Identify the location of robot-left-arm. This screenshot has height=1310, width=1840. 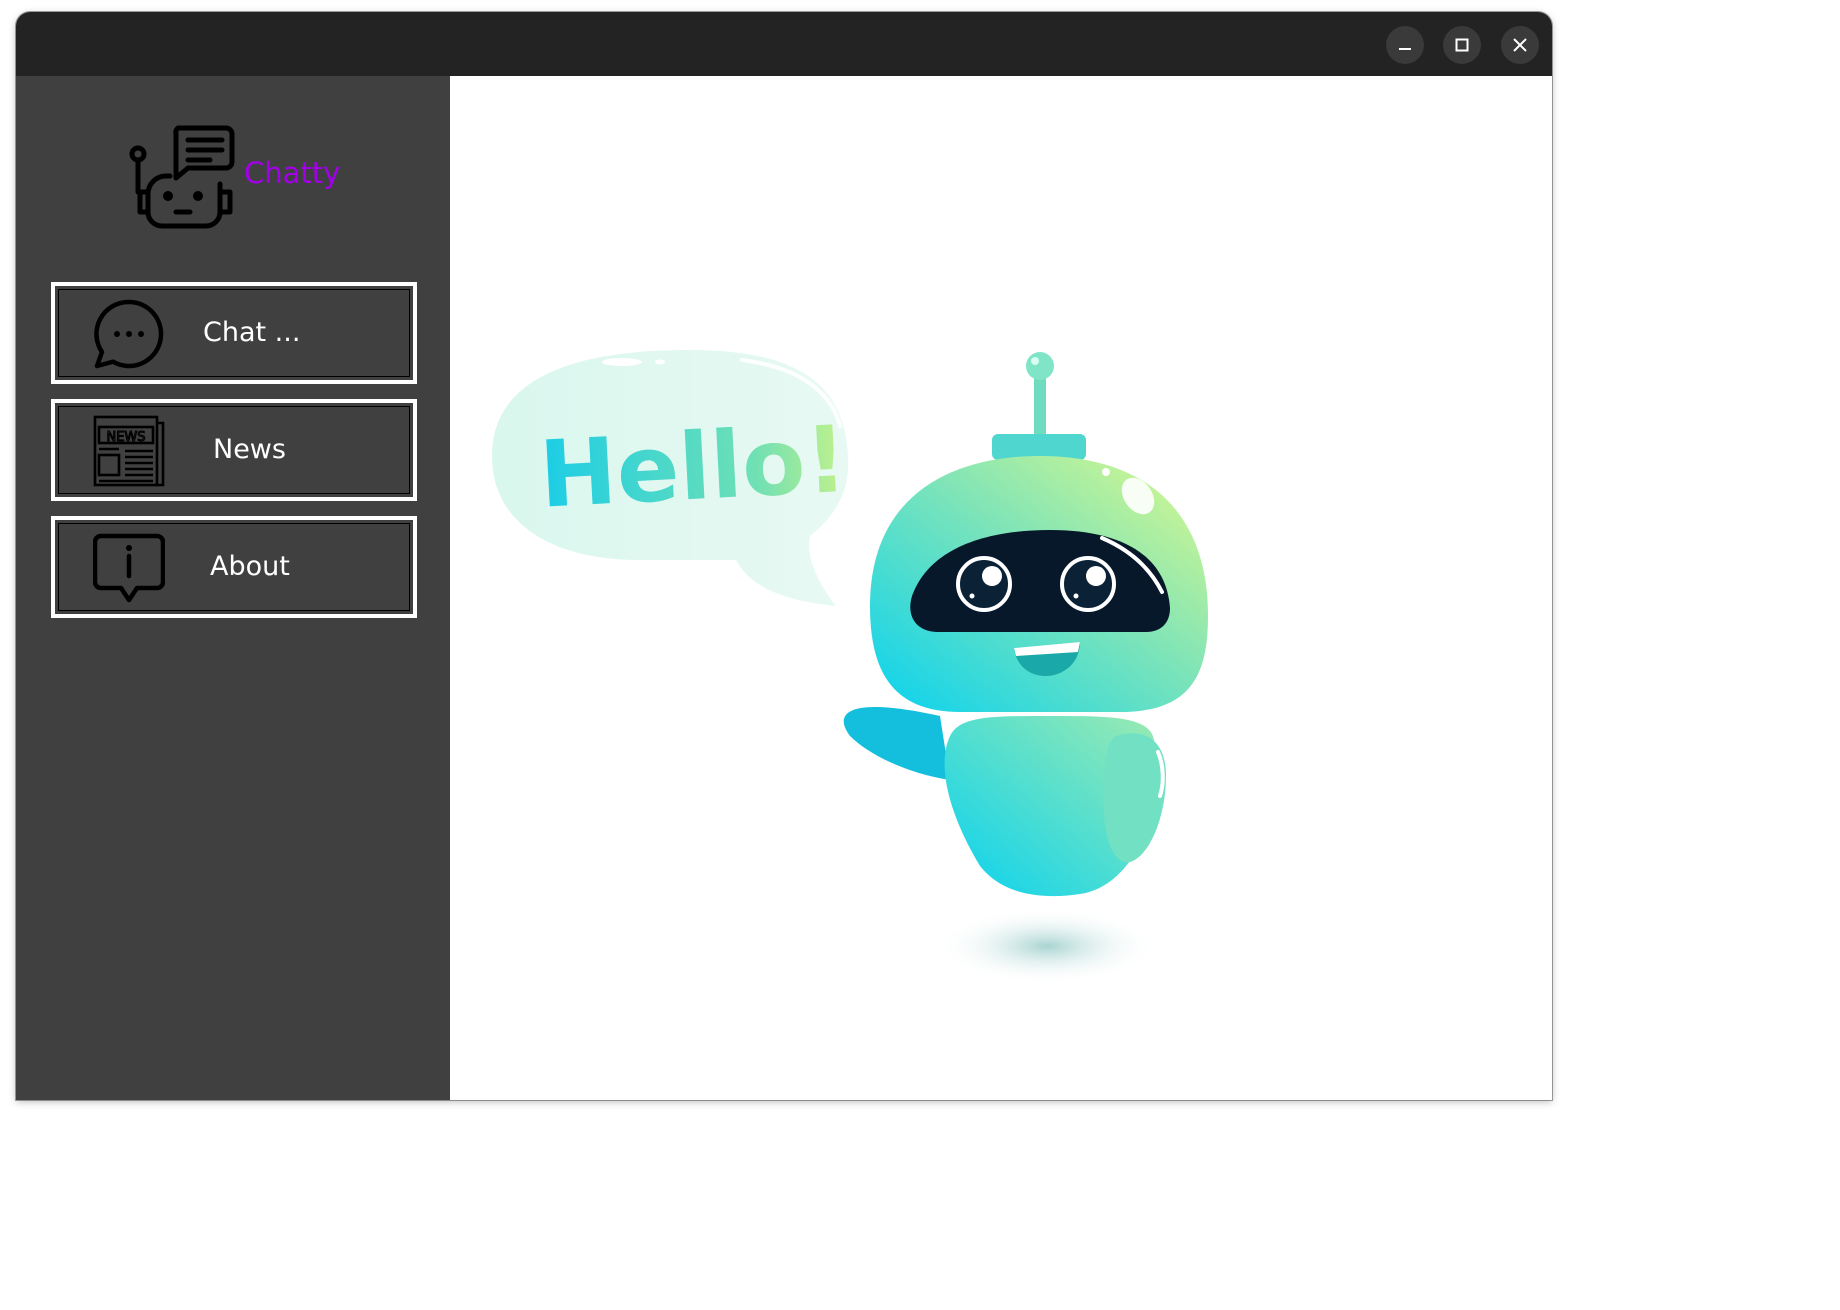
(896, 743).